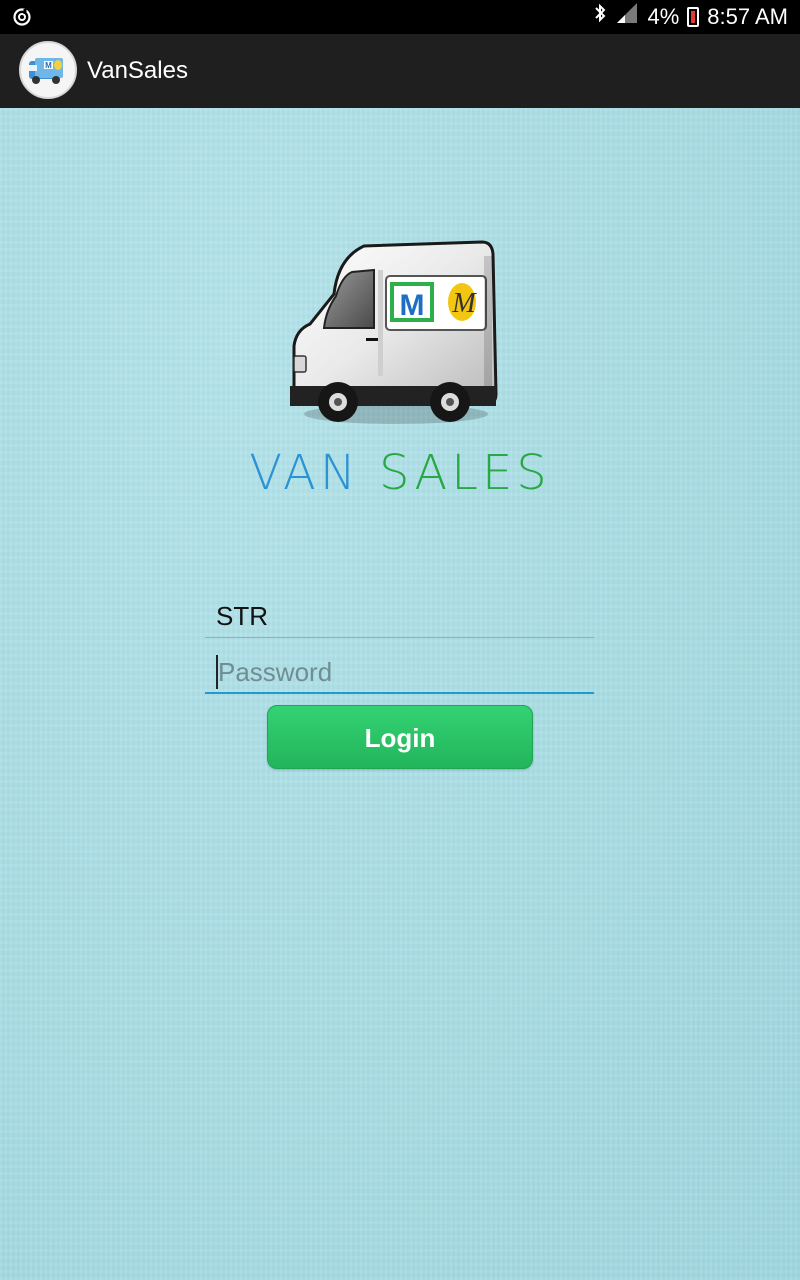  Describe the element at coordinates (400, 737) in the screenshot. I see `login-button: Login` at that location.